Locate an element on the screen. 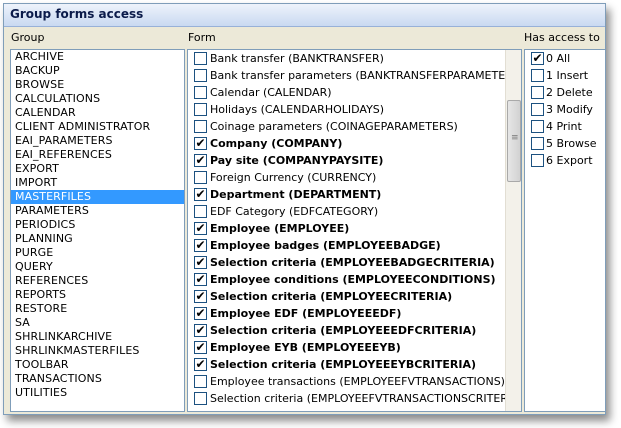 The width and height of the screenshot is (621, 428). group-list-item: UTILITIES is located at coordinates (97, 393).